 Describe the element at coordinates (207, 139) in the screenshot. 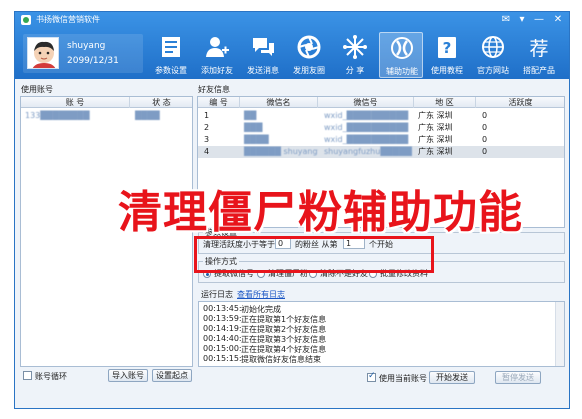

I see `no-cell: 3` at that location.